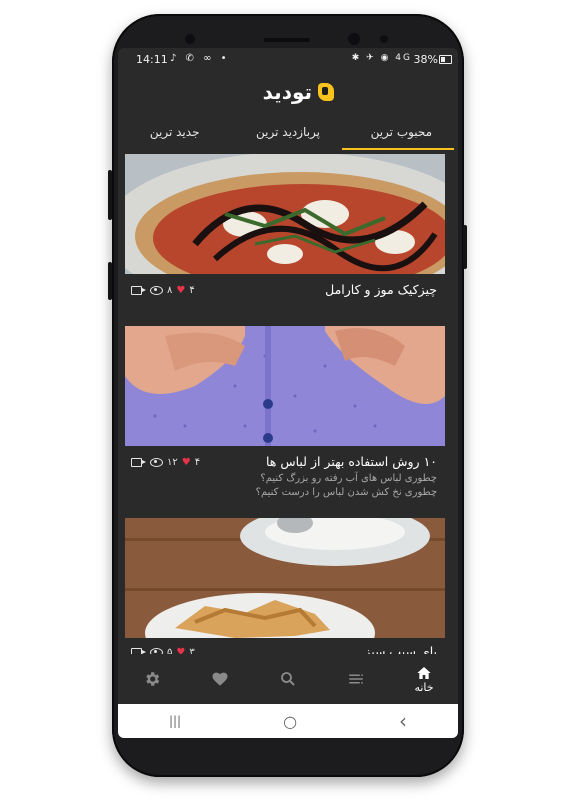  I want to click on list-icon, so click(356, 679).